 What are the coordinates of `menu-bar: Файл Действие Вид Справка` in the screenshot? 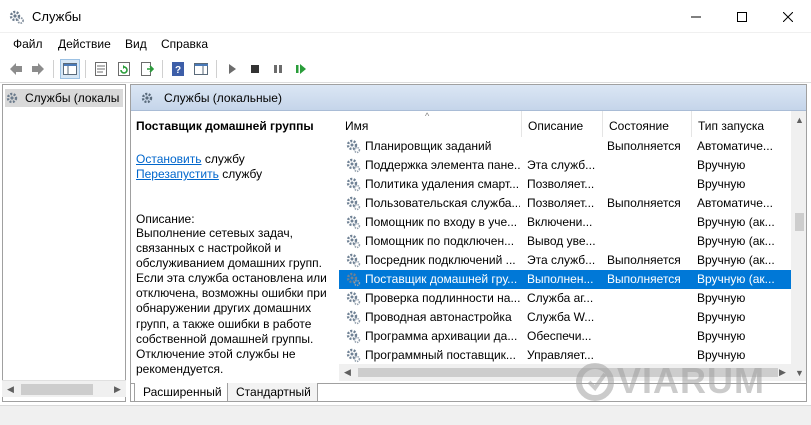 It's located at (405, 44).